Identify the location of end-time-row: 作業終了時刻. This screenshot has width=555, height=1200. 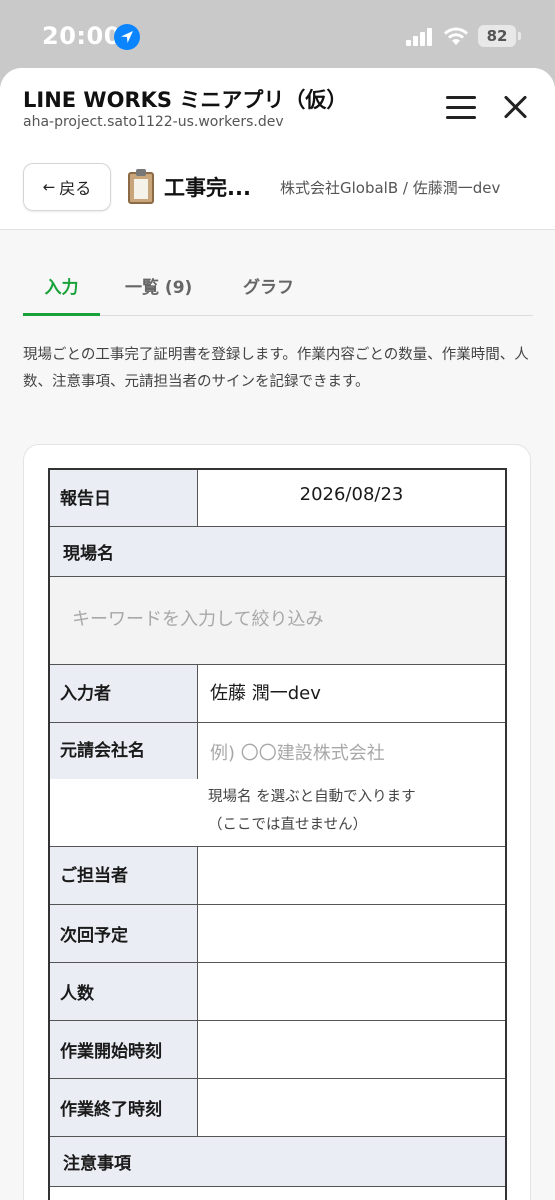
(277, 1108).